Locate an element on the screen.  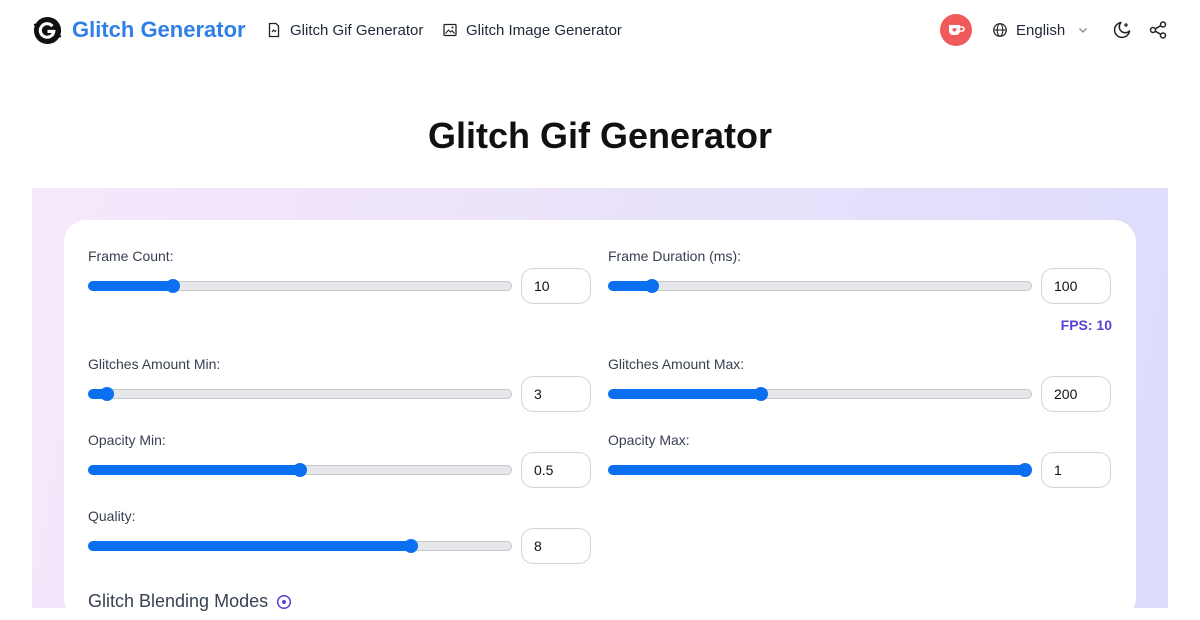
language-selector: English is located at coordinates (1040, 30).